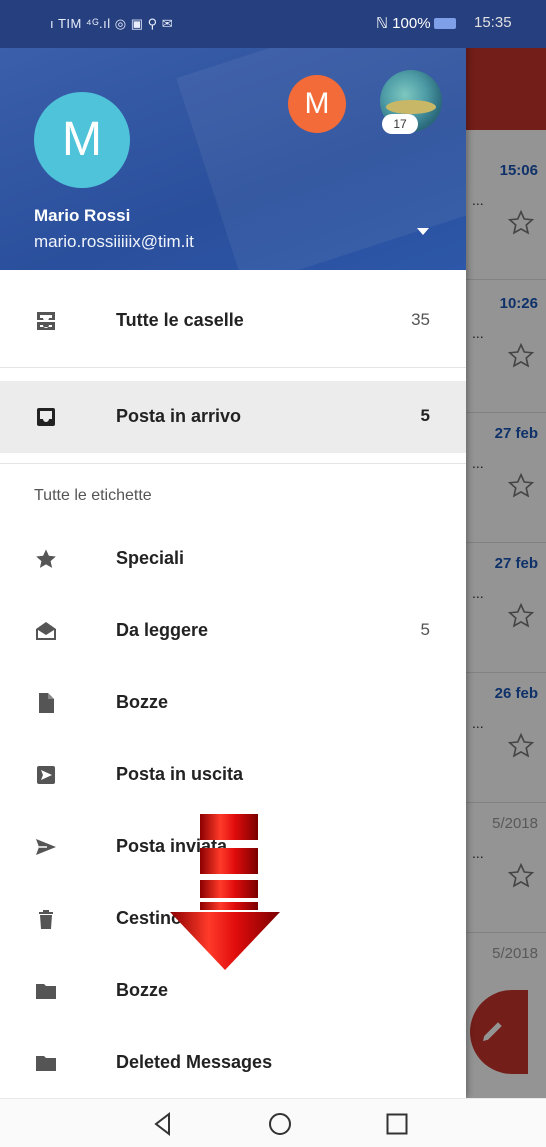 This screenshot has width=546, height=1147. I want to click on outbox-icon, so click(46, 775).